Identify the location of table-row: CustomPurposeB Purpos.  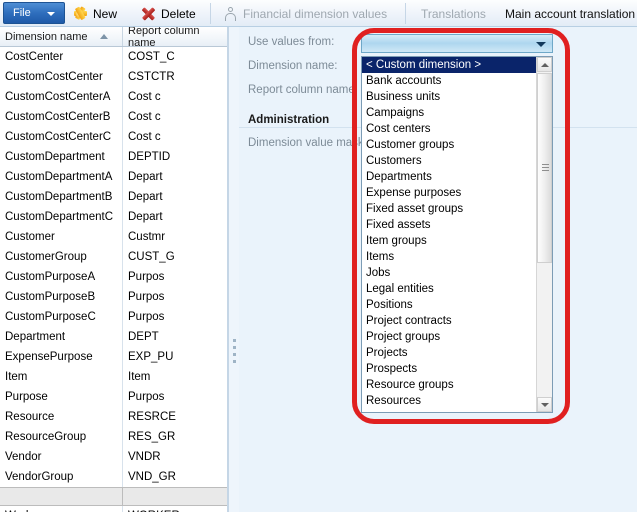
(113, 297).